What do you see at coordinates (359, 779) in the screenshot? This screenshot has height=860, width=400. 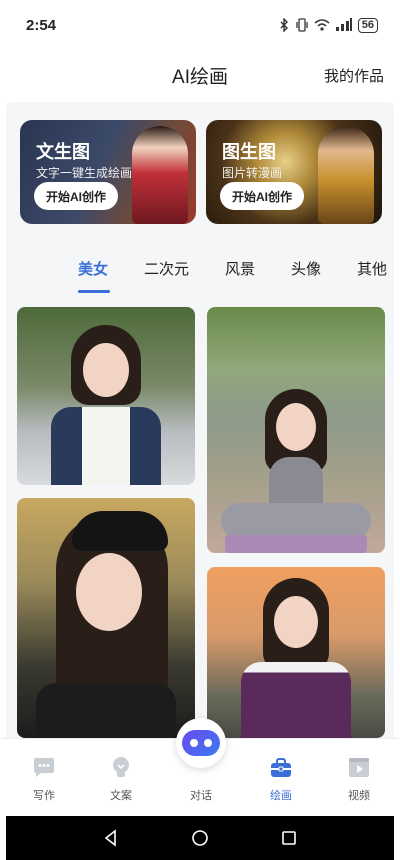 I see `nav-item-video: 视频` at bounding box center [359, 779].